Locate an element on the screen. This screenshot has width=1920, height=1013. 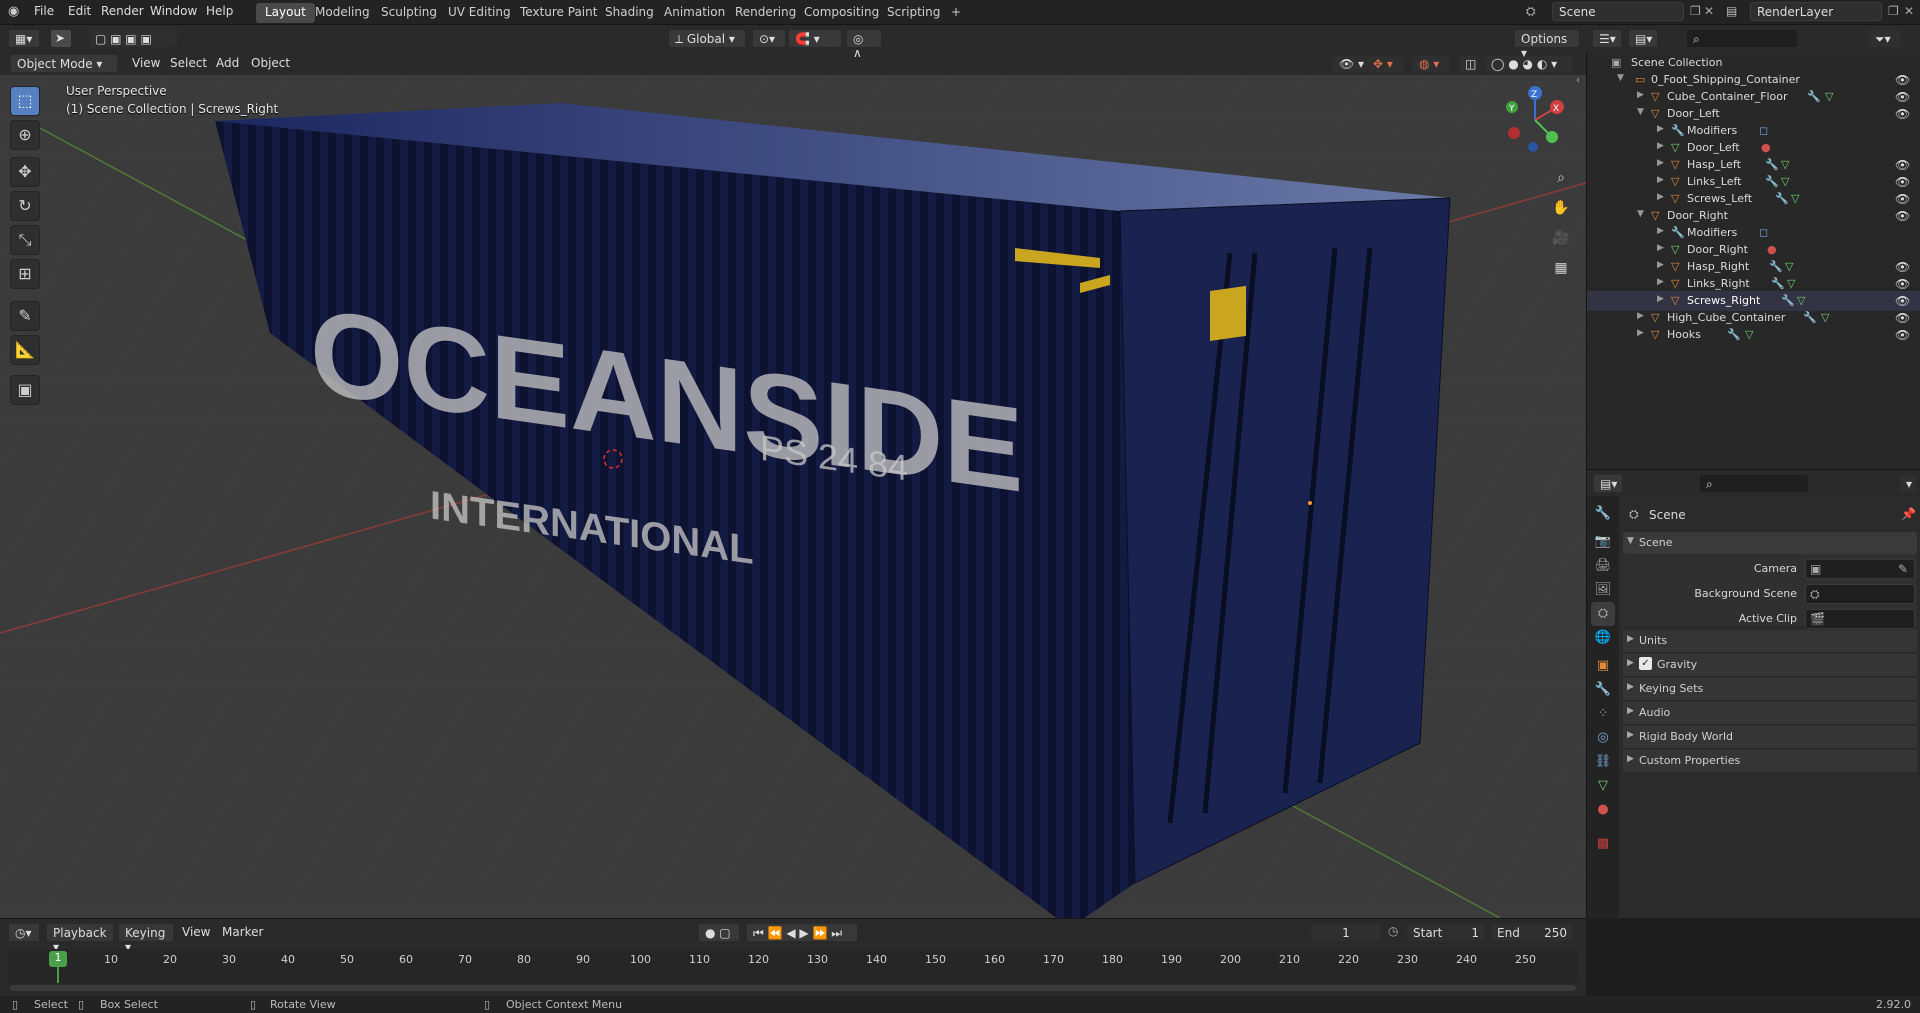
camera-field: ▣ ✎ is located at coordinates (1860, 569).